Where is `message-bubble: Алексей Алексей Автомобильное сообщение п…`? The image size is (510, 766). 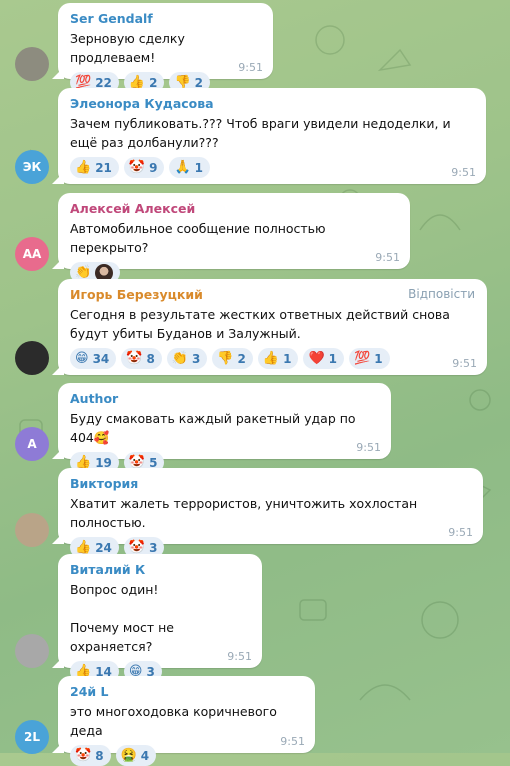
message-bubble: Алексей Алексей Автомобильное сообщение п… is located at coordinates (234, 238).